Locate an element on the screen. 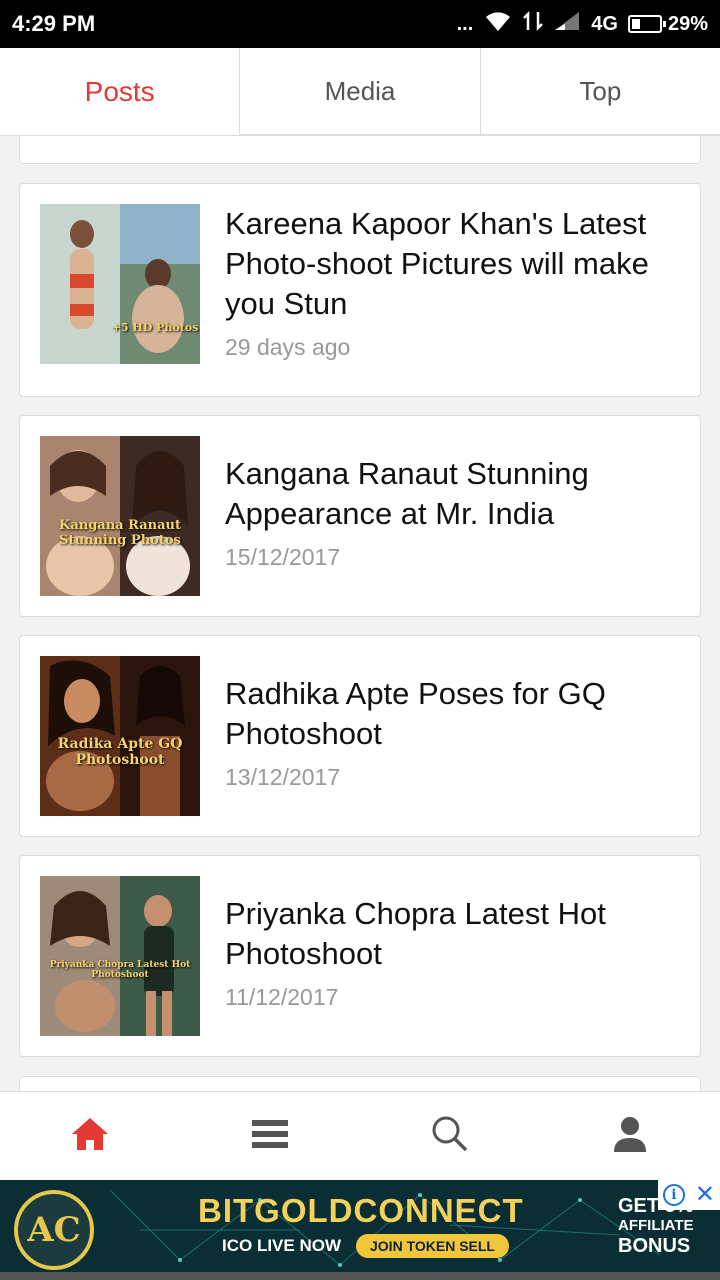 The image size is (720, 1280). nav-menu is located at coordinates (270, 1136).